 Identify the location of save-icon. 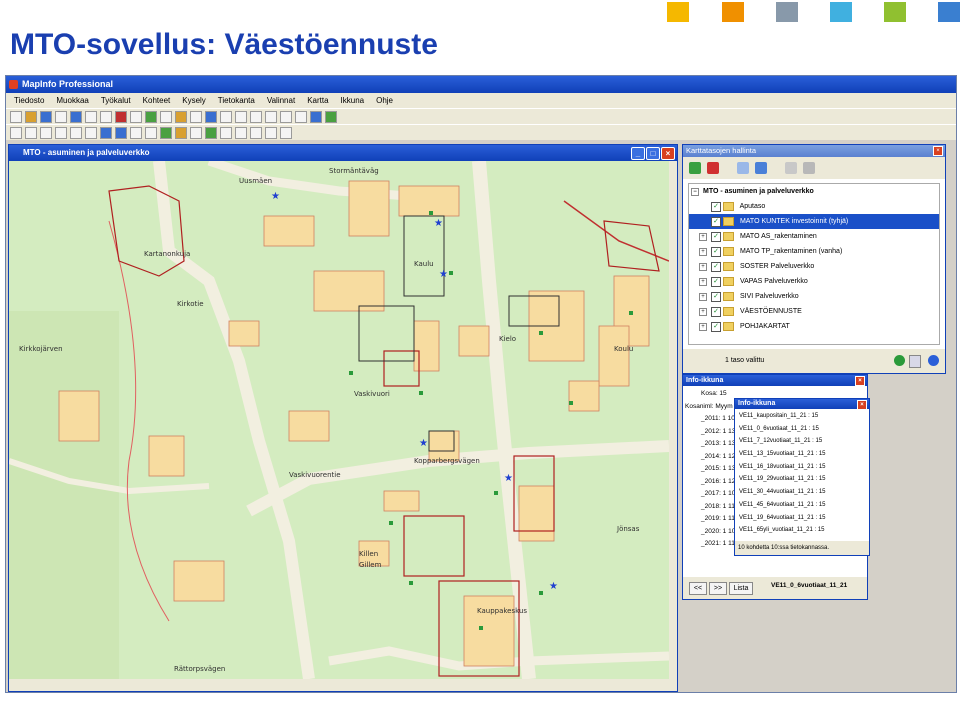
(46, 116).